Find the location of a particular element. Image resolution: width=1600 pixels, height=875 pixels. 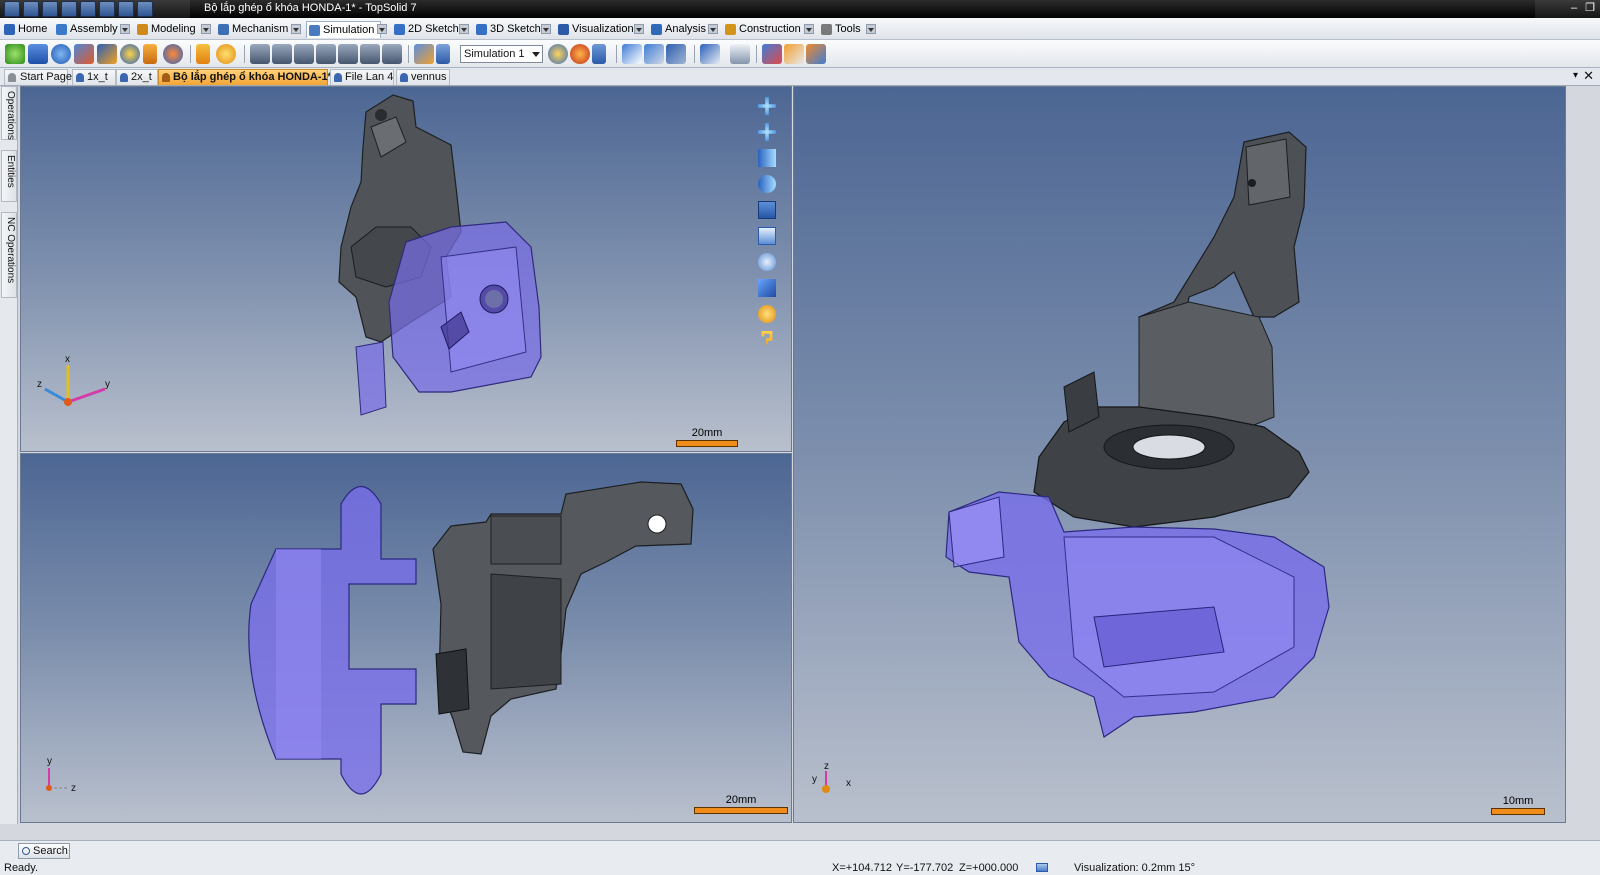

redo-icon is located at coordinates (107, 9).